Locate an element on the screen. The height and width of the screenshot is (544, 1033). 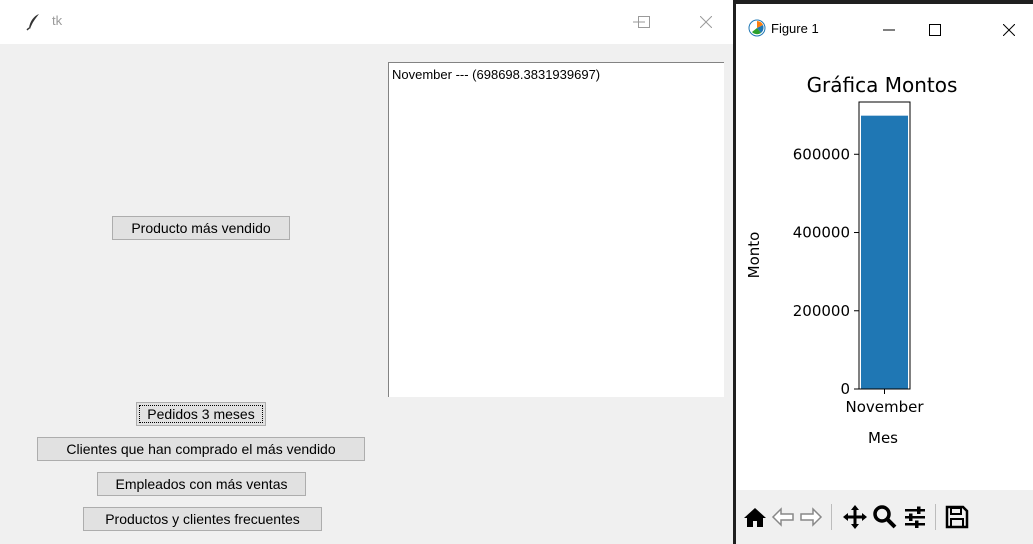
maximize-button is located at coordinates (644, 22).